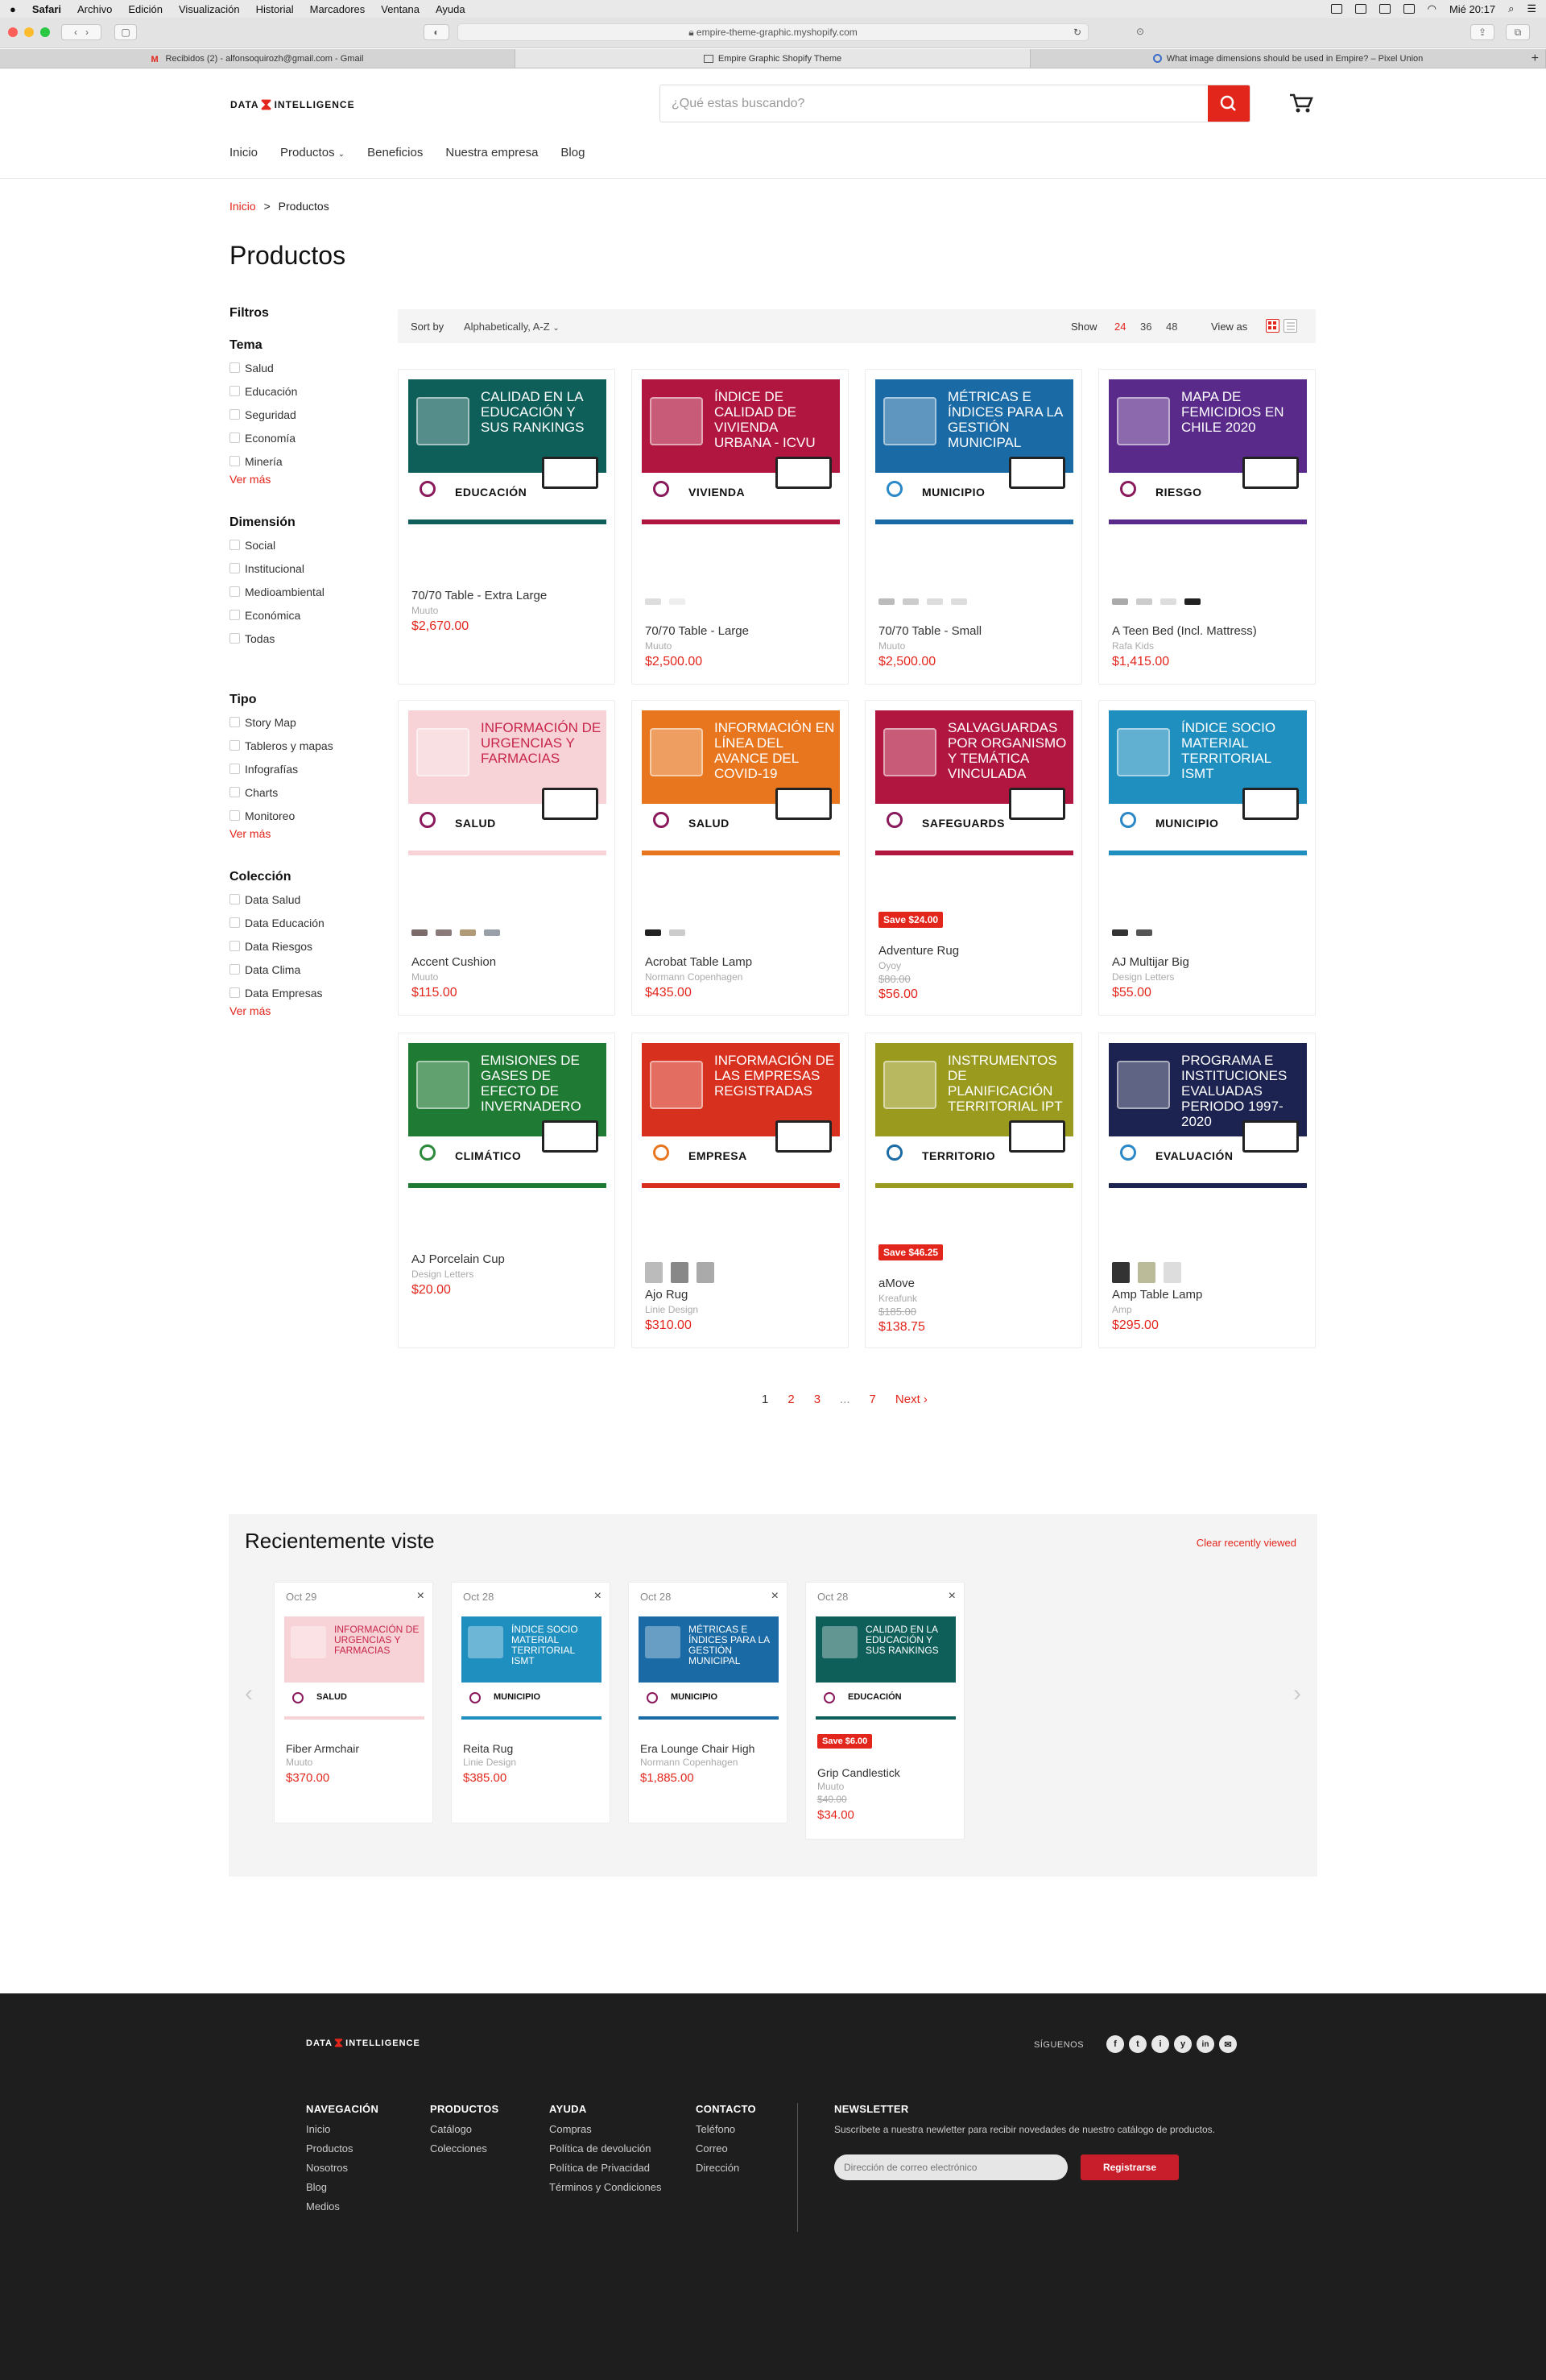  Describe the element at coordinates (46, 9) in the screenshot. I see `menu-safari: Safari` at that location.